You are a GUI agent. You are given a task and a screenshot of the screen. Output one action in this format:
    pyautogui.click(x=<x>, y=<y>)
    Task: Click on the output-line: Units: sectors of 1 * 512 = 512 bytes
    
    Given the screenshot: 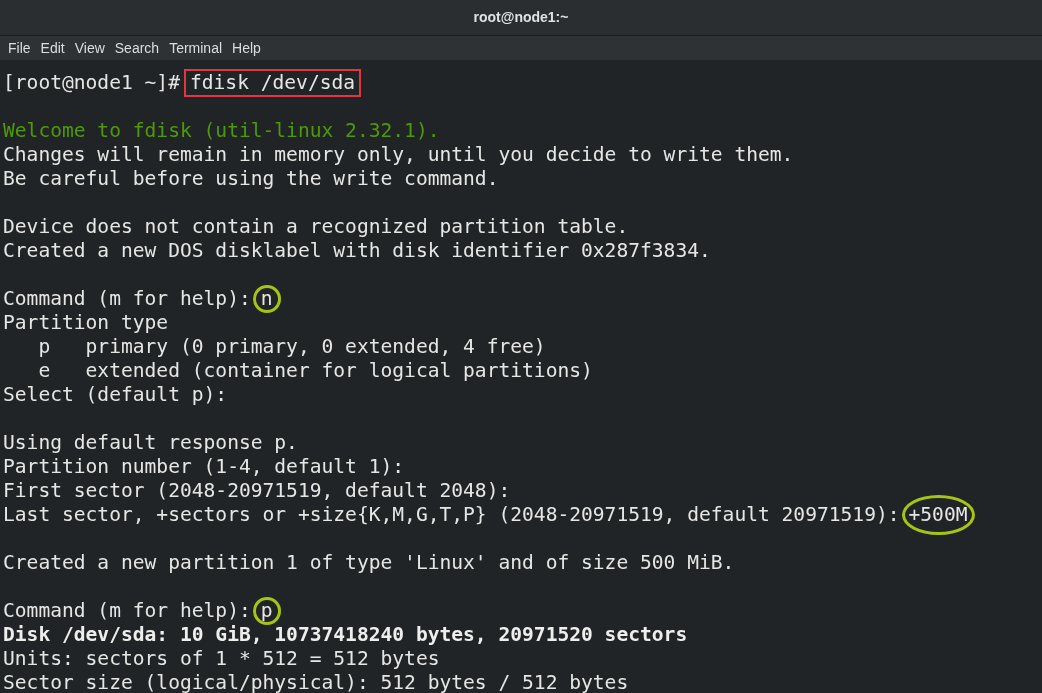 What is the action you would take?
    pyautogui.click(x=221, y=659)
    